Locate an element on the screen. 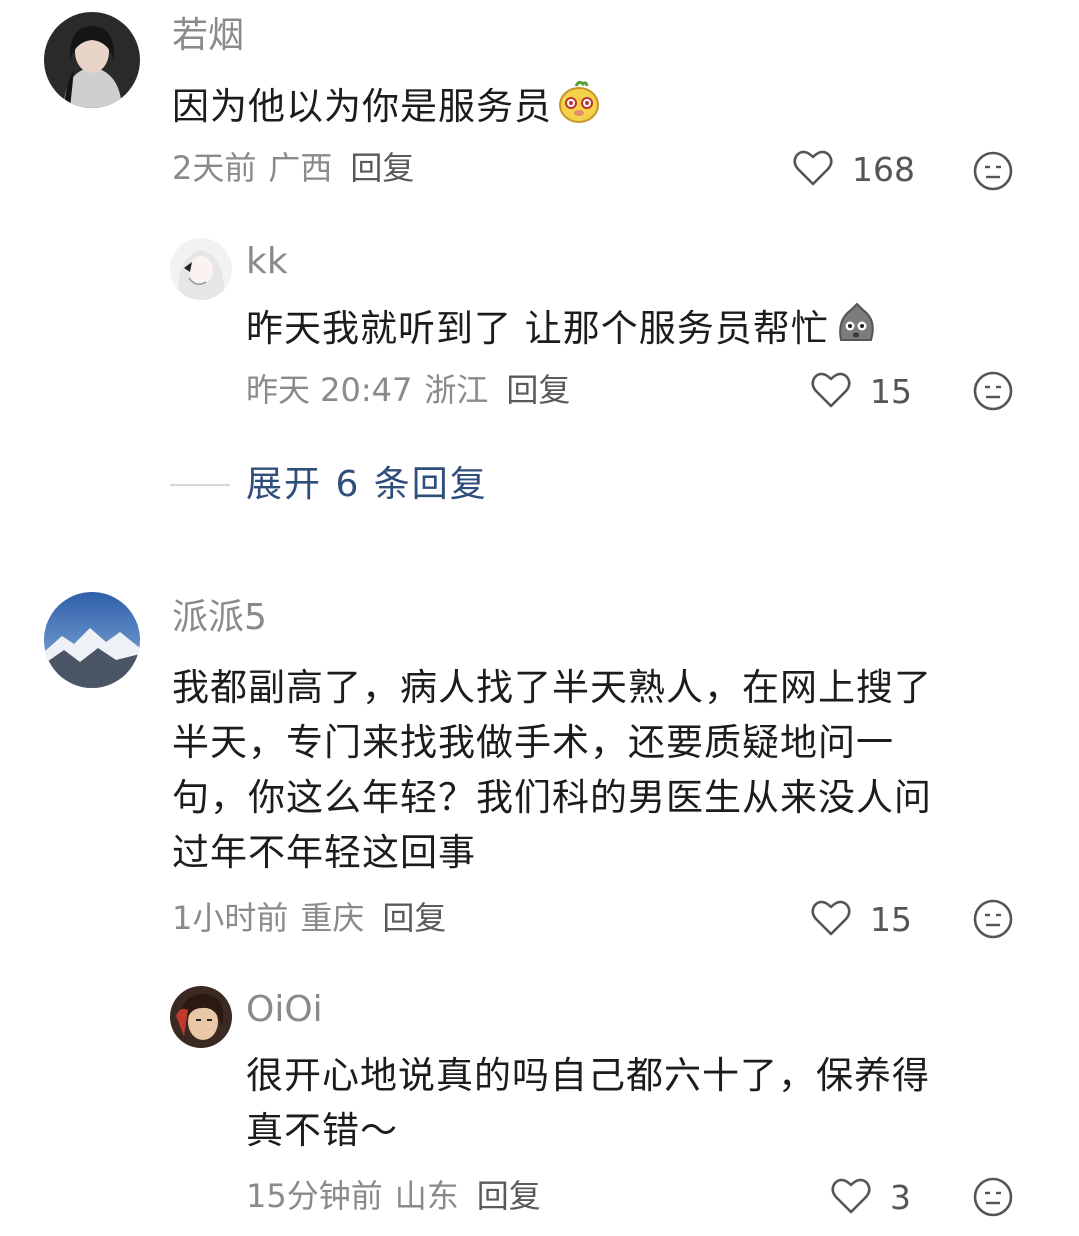 This screenshot has height=1236, width=1079. gray-bag-face-emoji-icon is located at coordinates (856, 330).